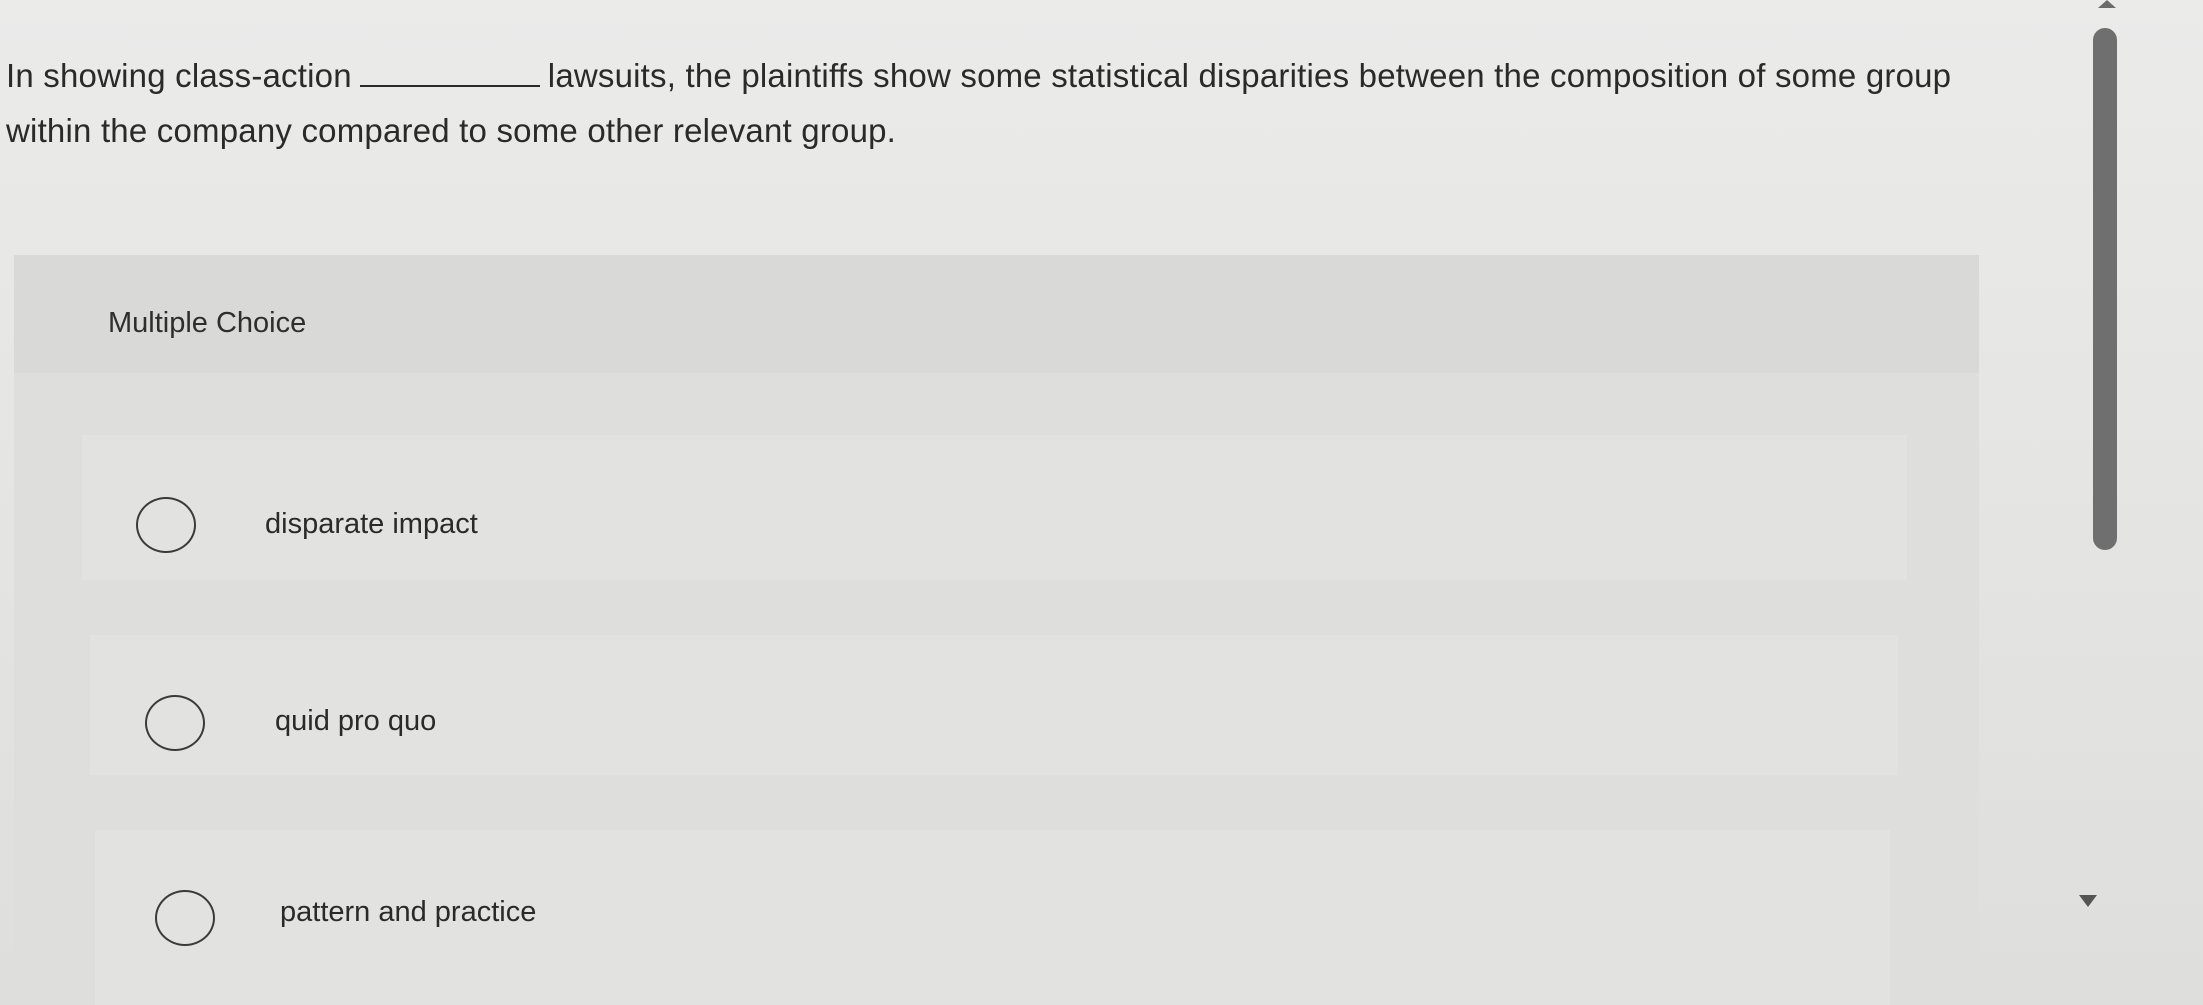  Describe the element at coordinates (2107, 4) in the screenshot. I see `scroll-up-arrow-icon` at that location.